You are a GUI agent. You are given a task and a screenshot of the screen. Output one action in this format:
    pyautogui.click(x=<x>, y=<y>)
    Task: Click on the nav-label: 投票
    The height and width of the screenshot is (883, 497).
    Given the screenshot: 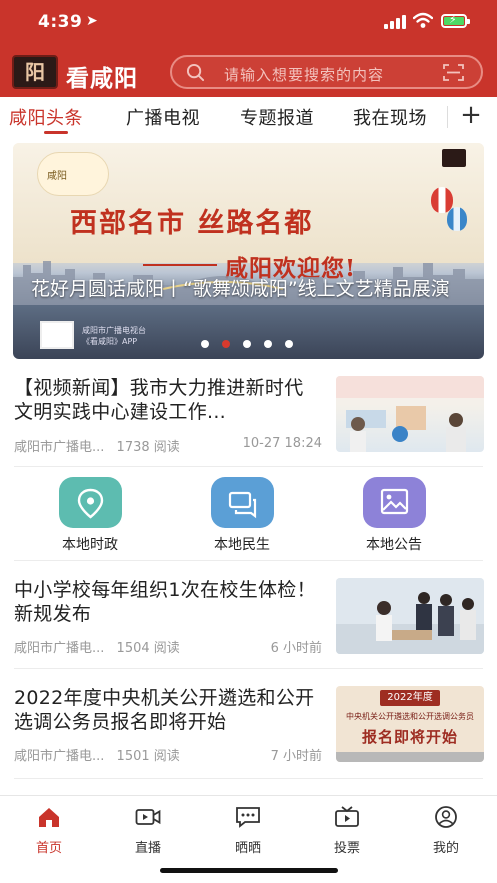 What is the action you would take?
    pyautogui.click(x=346, y=848)
    